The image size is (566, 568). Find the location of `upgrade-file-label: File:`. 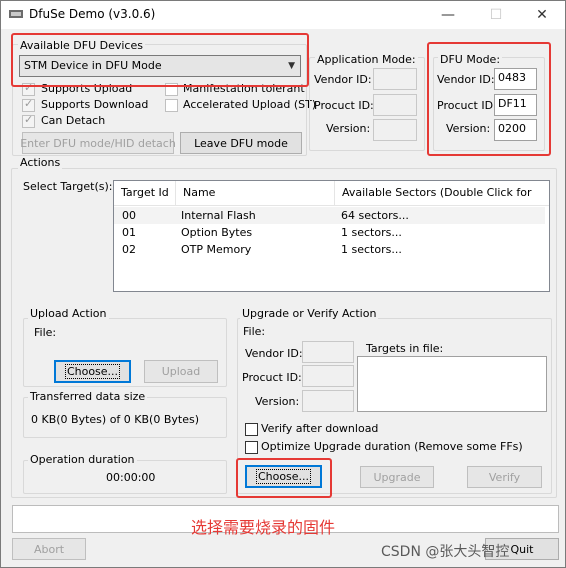

upgrade-file-label: File: is located at coordinates (254, 331).